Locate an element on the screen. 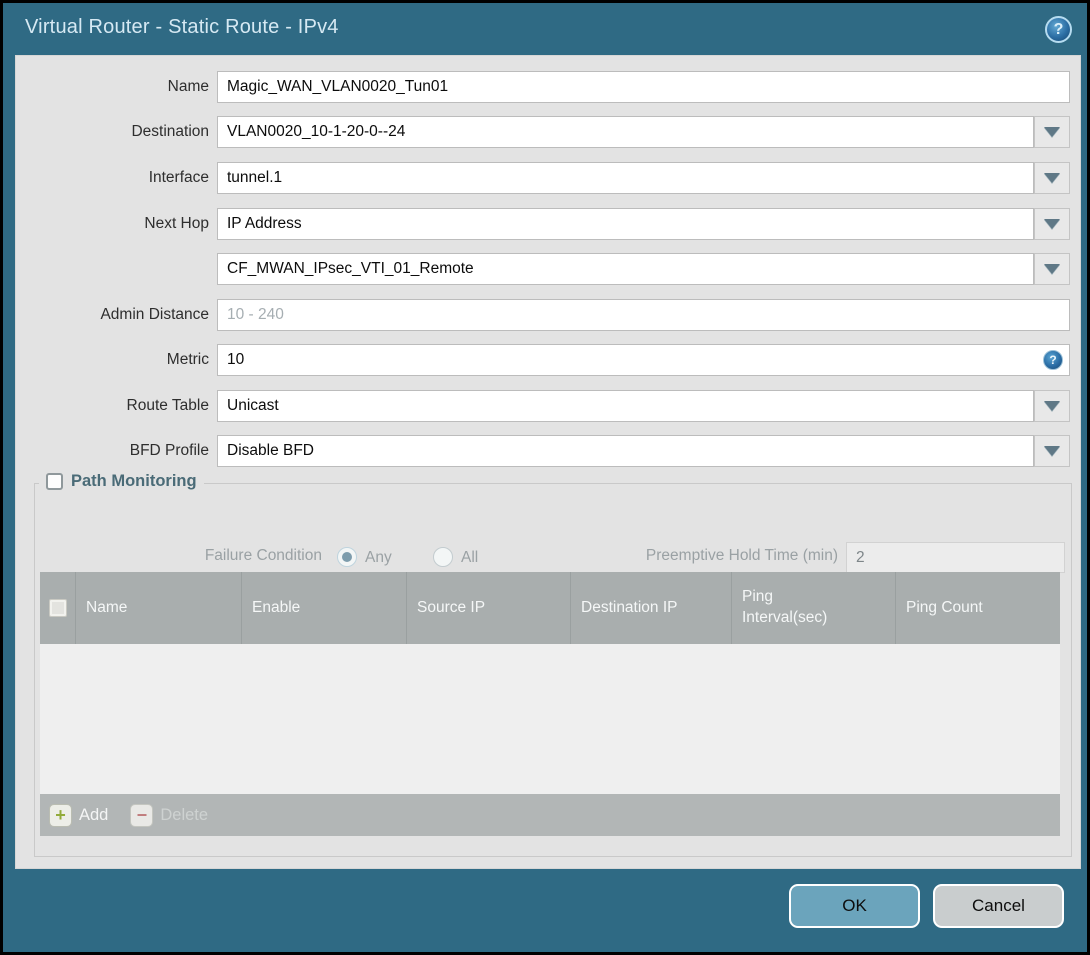 The width and height of the screenshot is (1090, 955). destination-input is located at coordinates (625, 132).